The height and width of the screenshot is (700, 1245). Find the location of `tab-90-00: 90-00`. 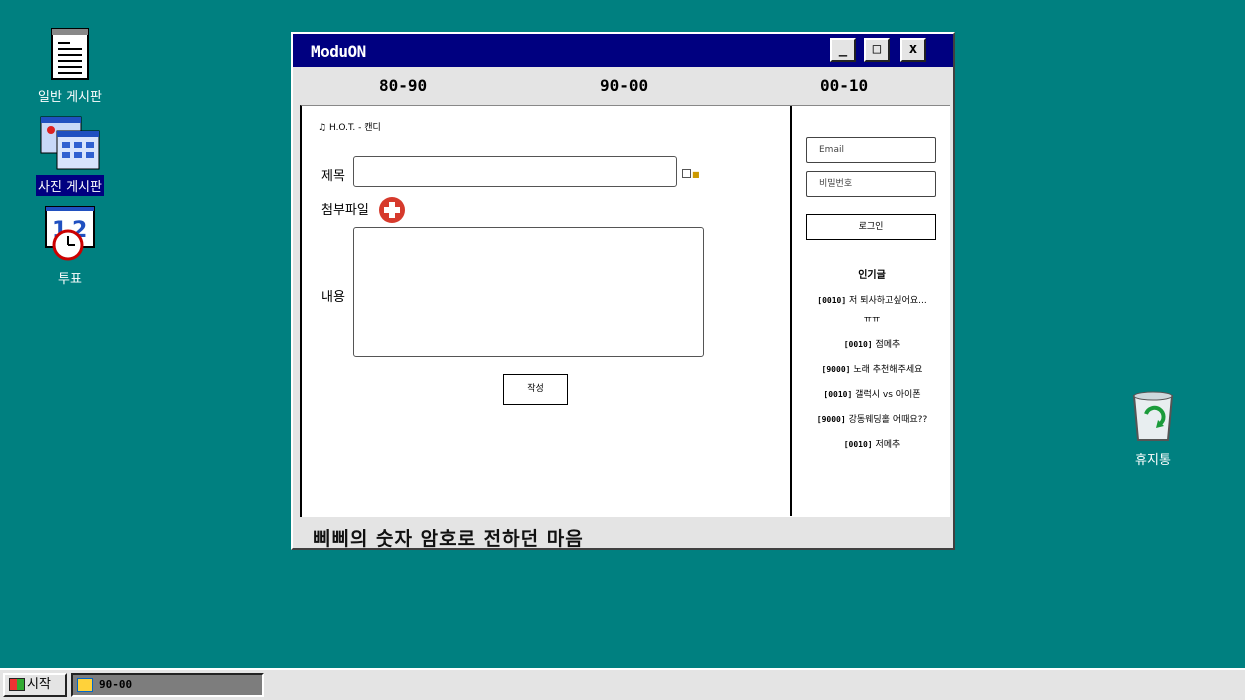

tab-90-00: 90-00 is located at coordinates (624, 85).